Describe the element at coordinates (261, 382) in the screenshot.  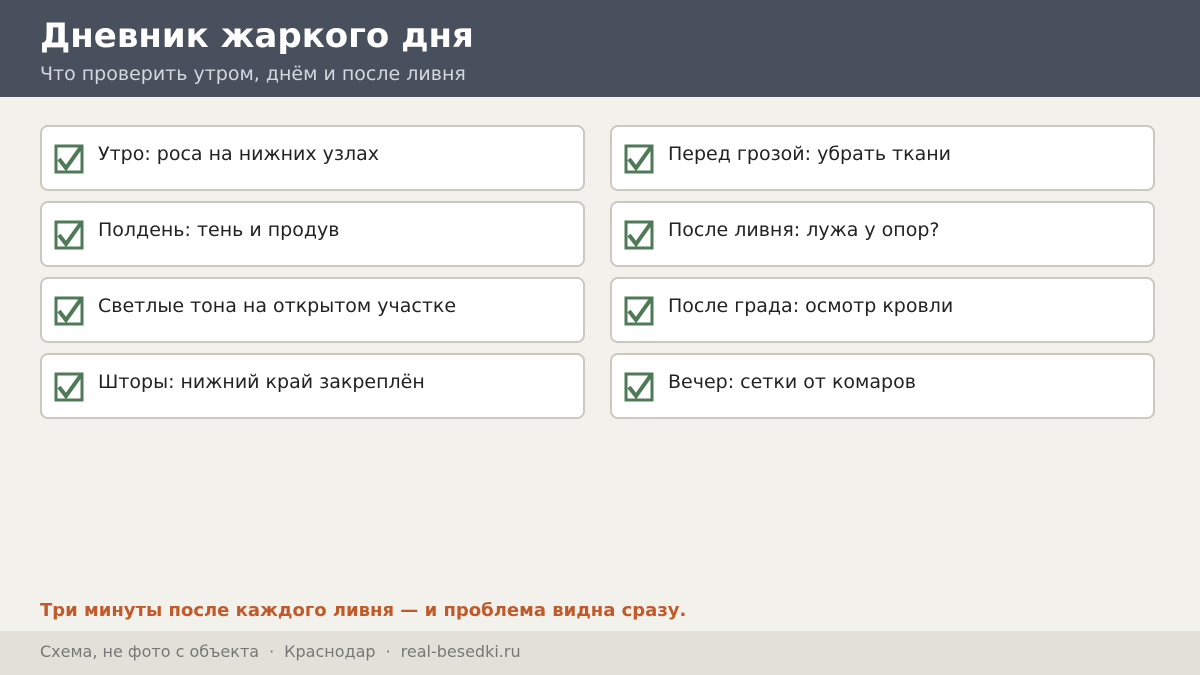
I see `checklist-item-label: Шторы: нижний край закреплён` at that location.